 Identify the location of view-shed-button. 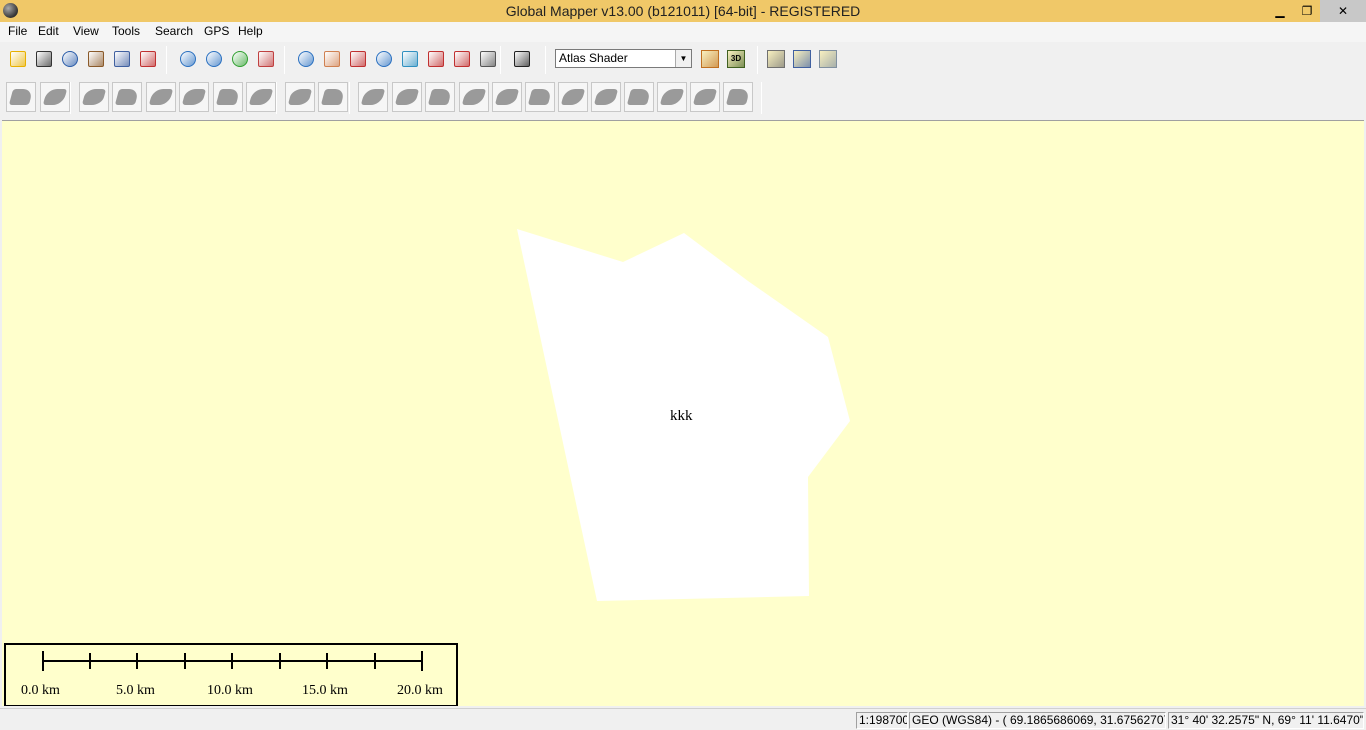
(436, 59).